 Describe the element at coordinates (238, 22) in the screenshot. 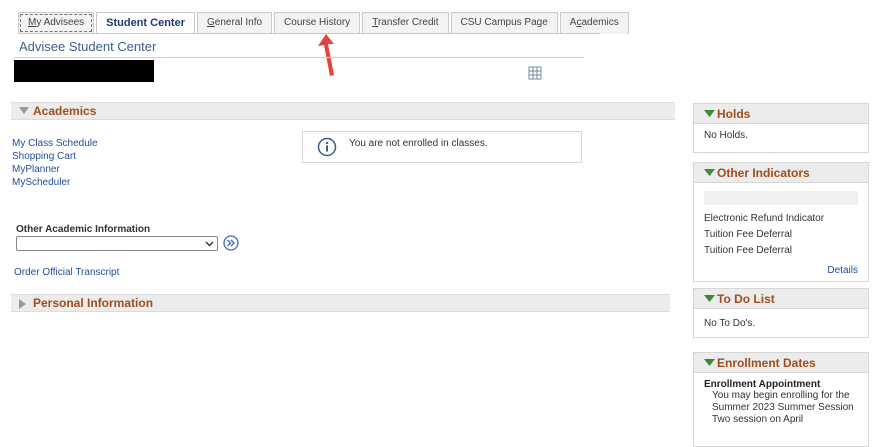

I see `tab-label: eneral Info` at that location.